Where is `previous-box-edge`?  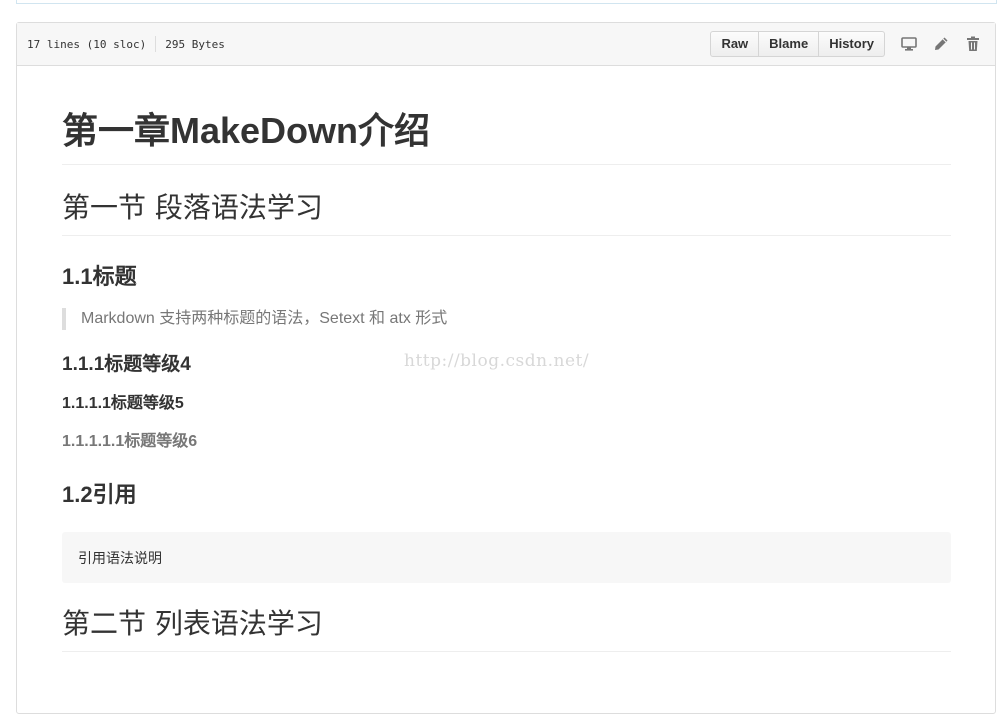 previous-box-edge is located at coordinates (506, 2).